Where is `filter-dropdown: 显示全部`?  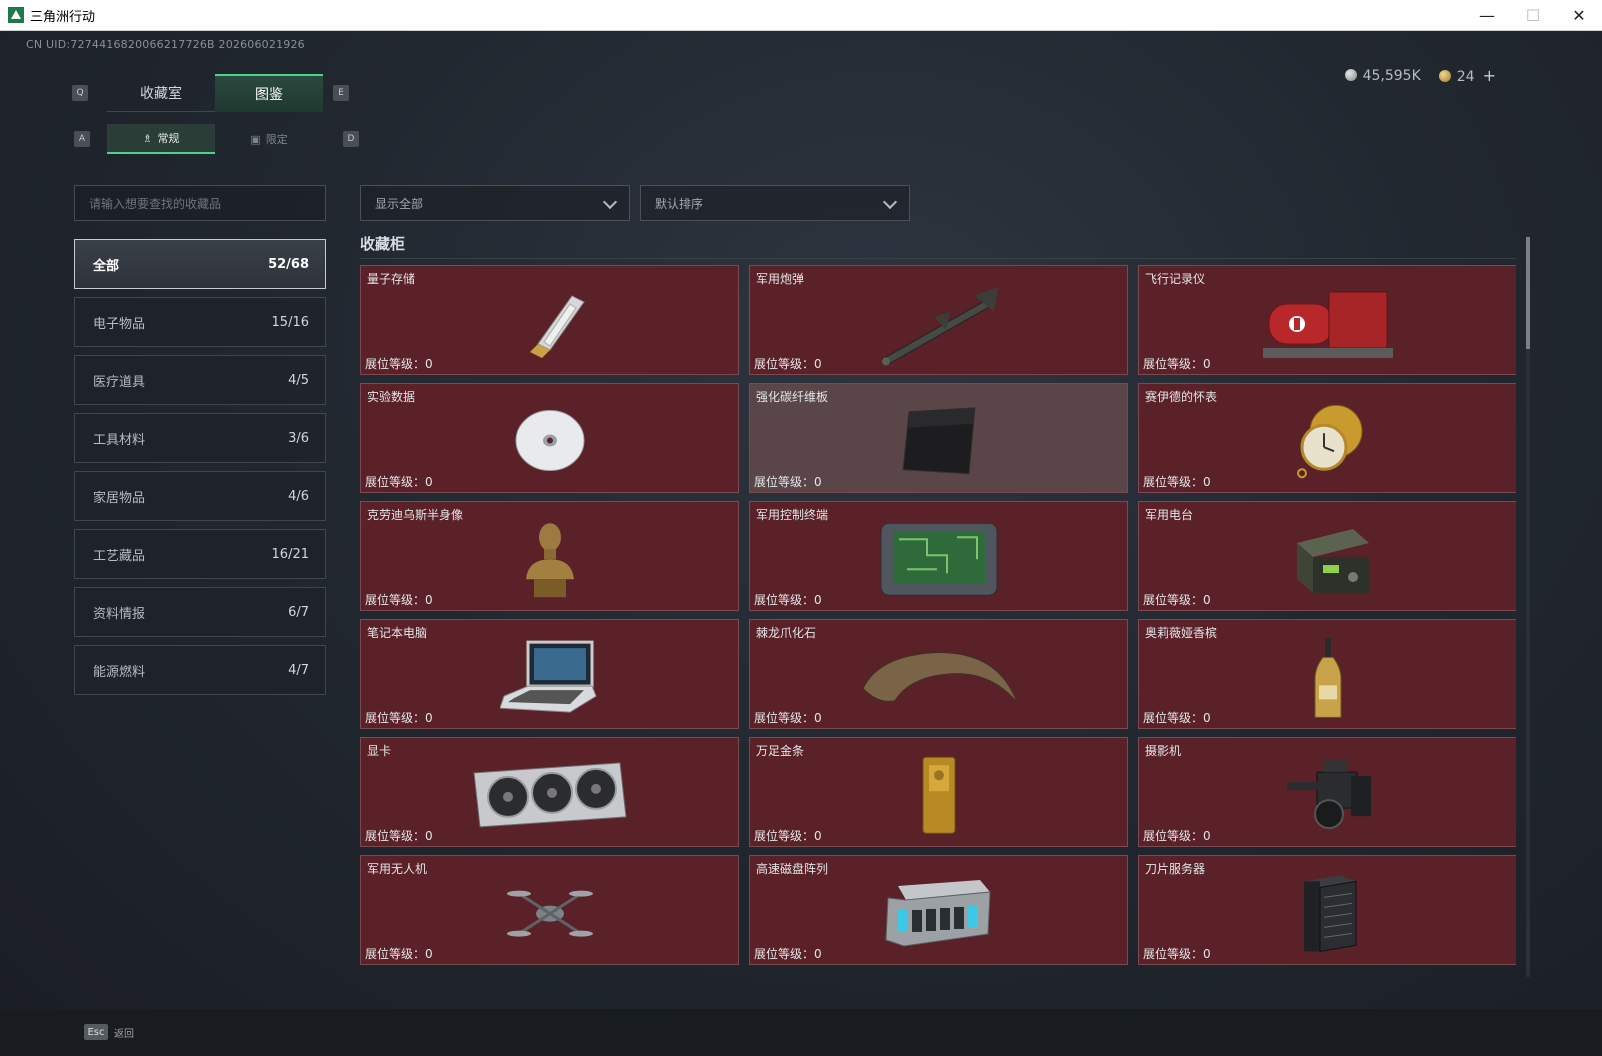 filter-dropdown: 显示全部 is located at coordinates (495, 203).